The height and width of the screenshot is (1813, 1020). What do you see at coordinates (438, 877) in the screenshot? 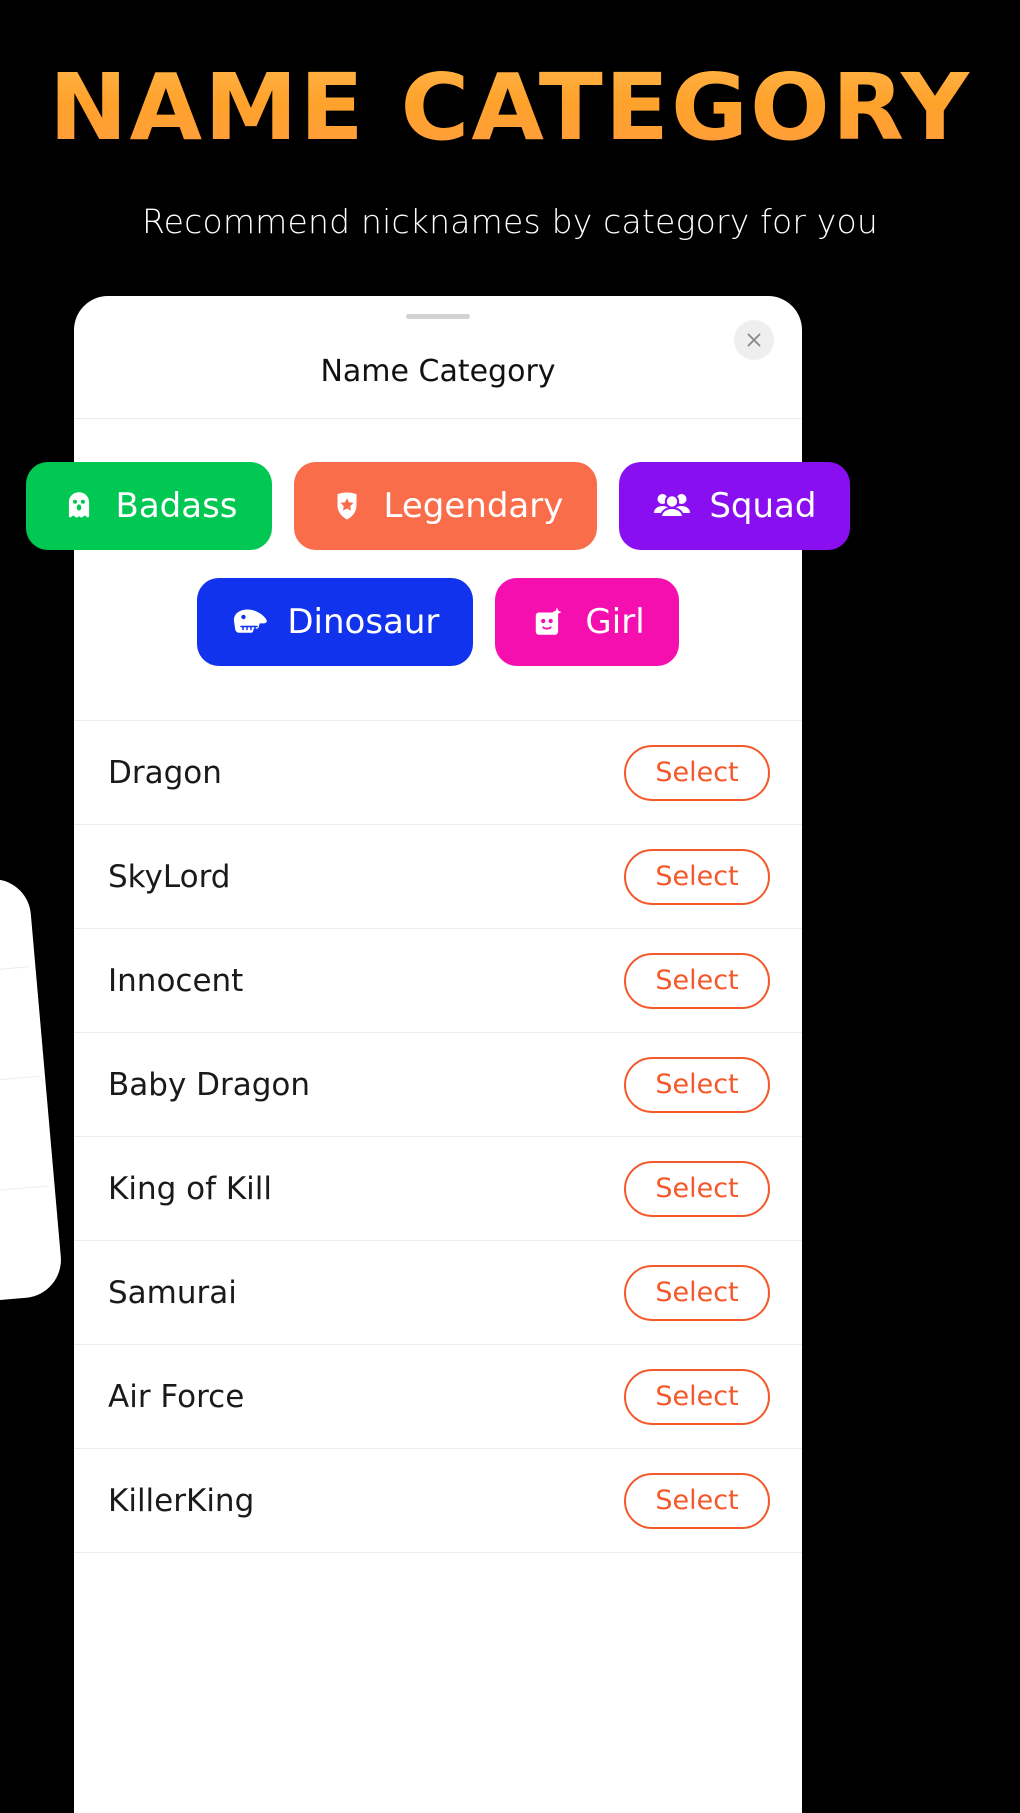
I see `list-item: SkyLord Select` at bounding box center [438, 877].